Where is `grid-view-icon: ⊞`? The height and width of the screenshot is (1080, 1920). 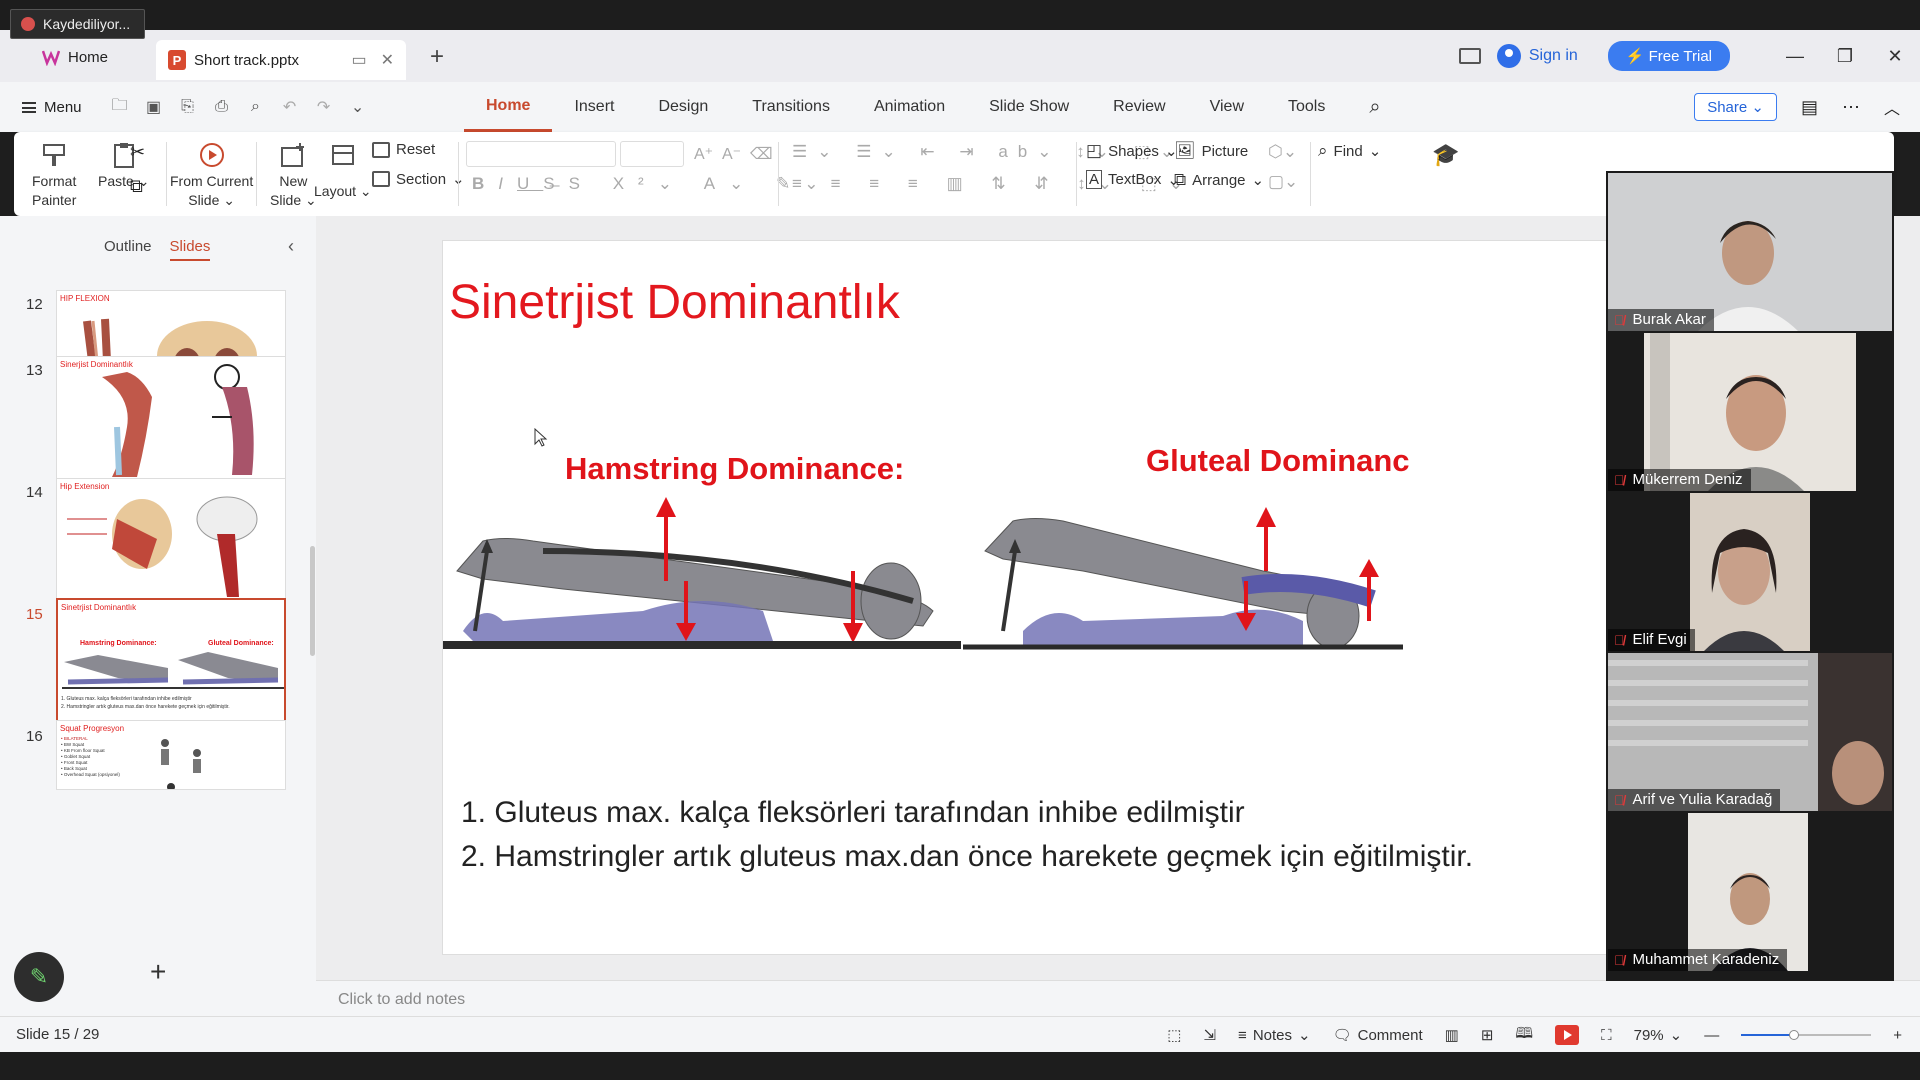 grid-view-icon: ⊞ is located at coordinates (1487, 1035).